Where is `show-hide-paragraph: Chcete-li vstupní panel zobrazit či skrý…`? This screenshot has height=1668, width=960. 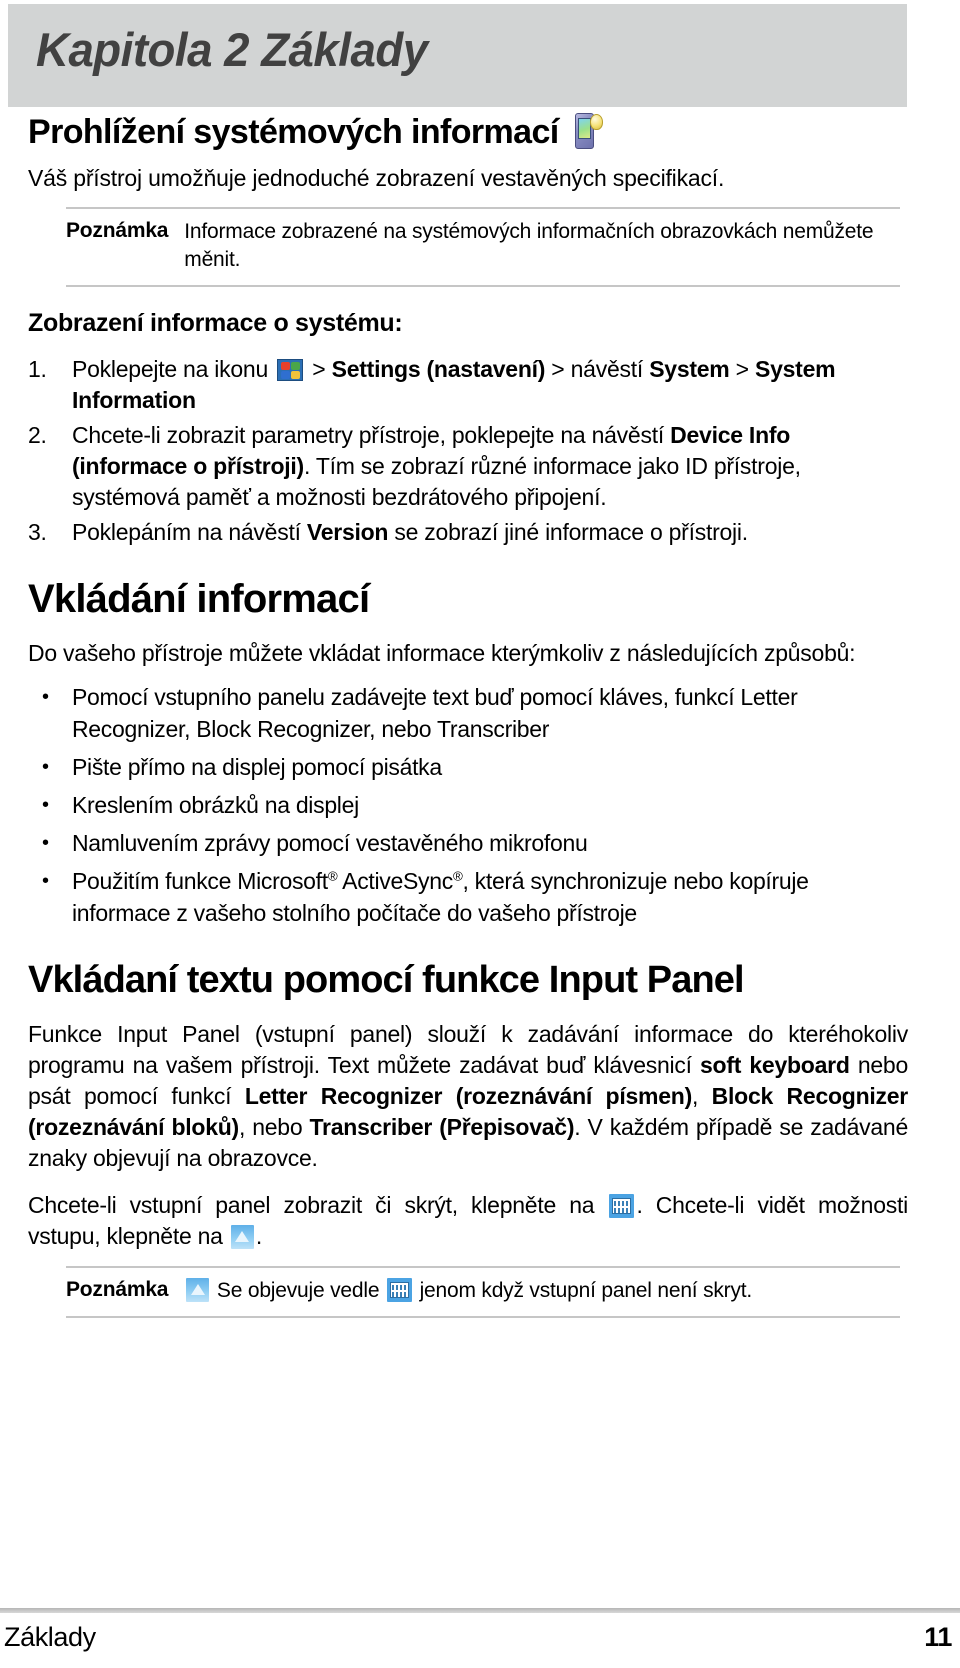 show-hide-paragraph: Chcete-li vstupní panel zobrazit či skrý… is located at coordinates (468, 1221).